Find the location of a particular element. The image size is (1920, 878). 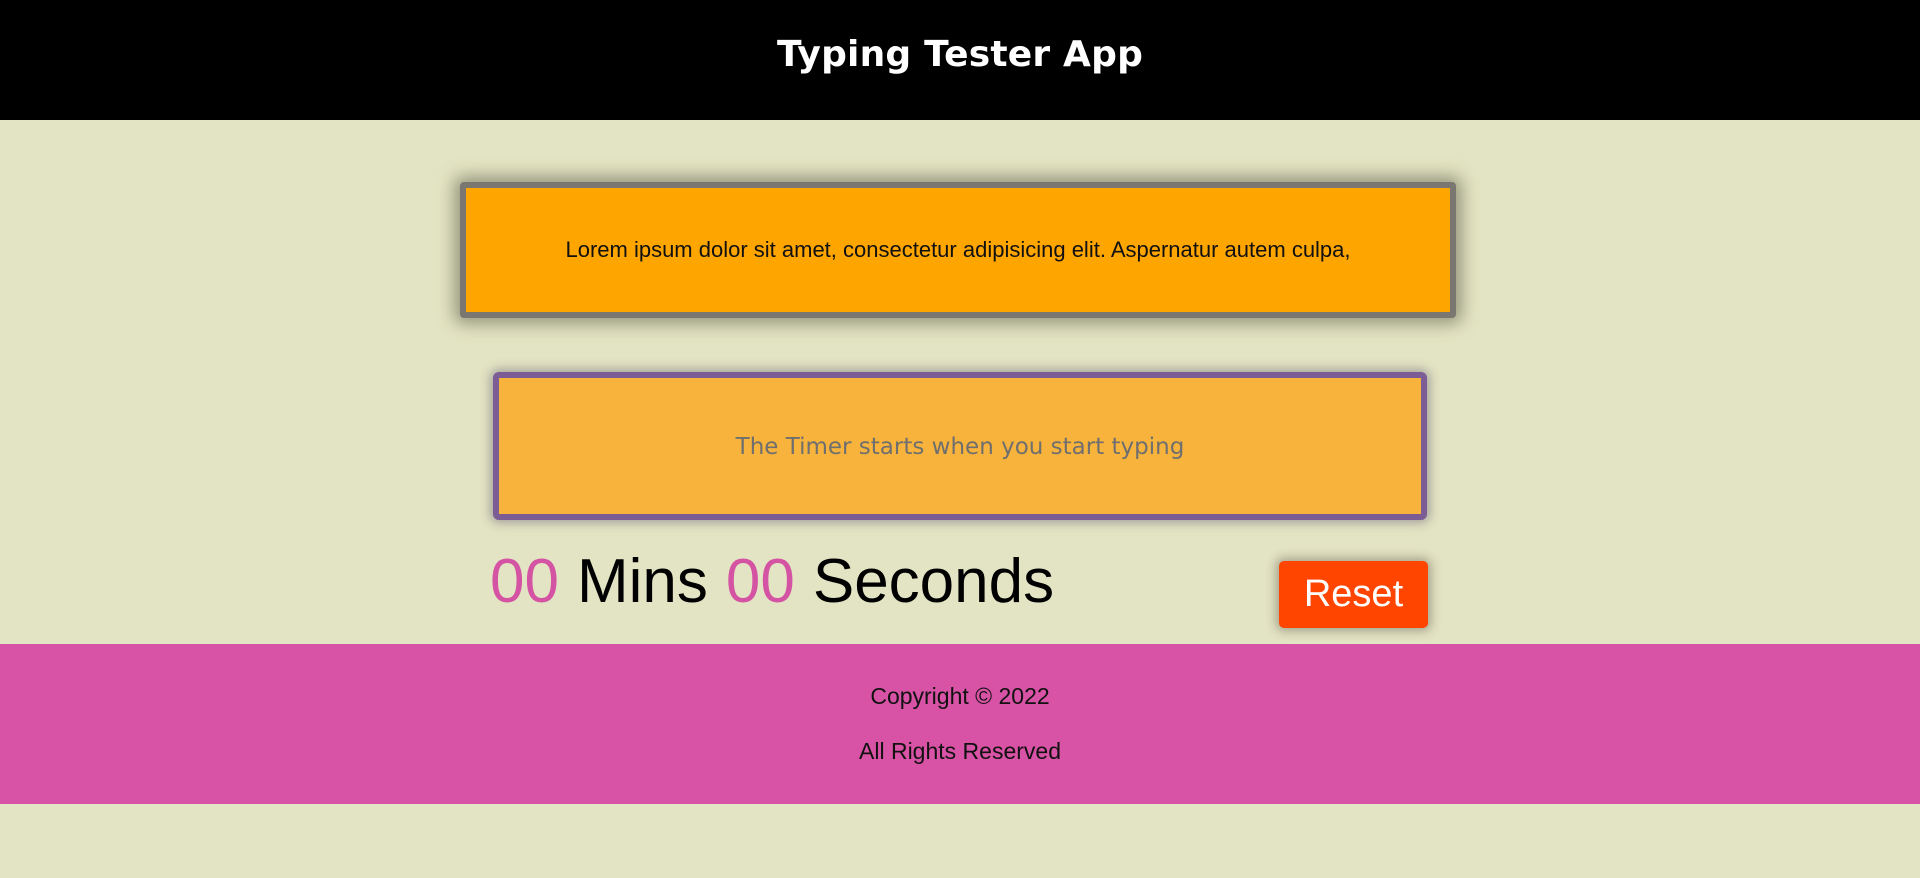

timer-display: 00 Mins 00 Seconds is located at coordinates (772, 581).